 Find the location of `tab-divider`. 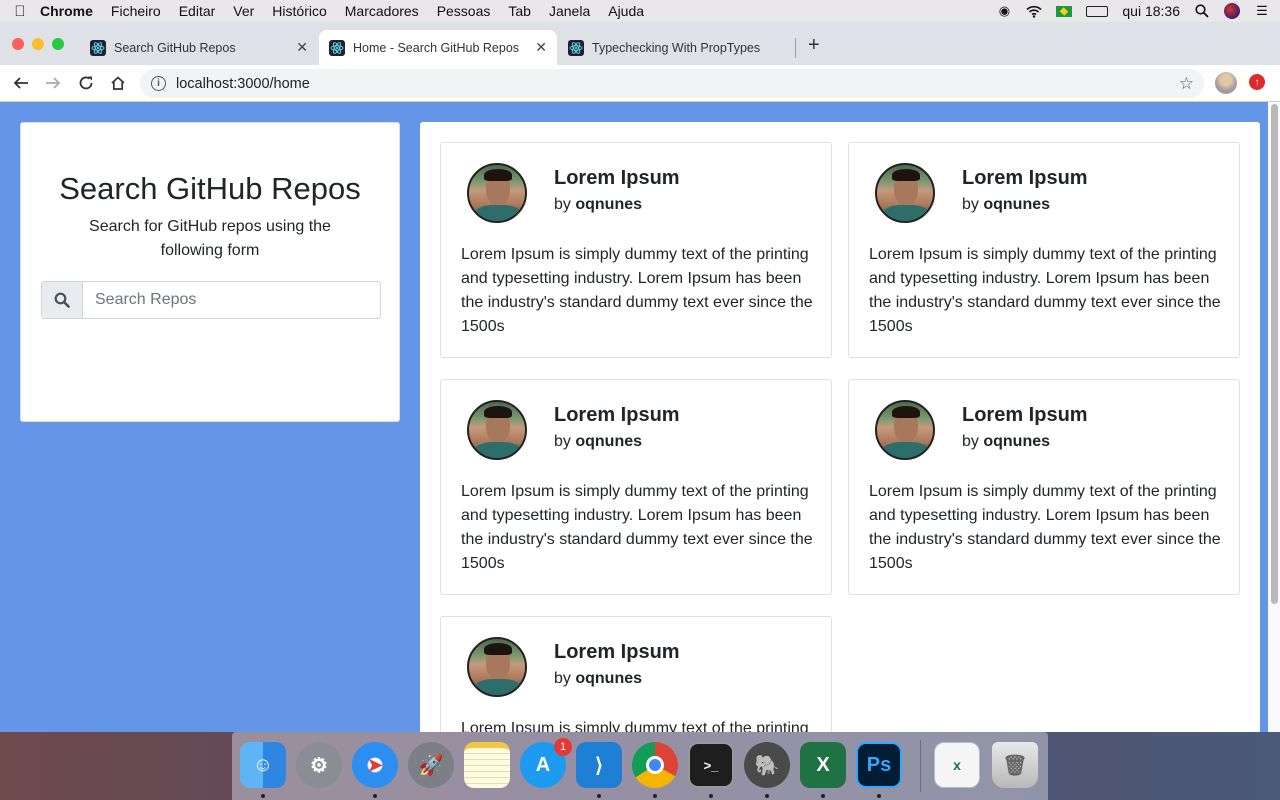

tab-divider is located at coordinates (795, 48).